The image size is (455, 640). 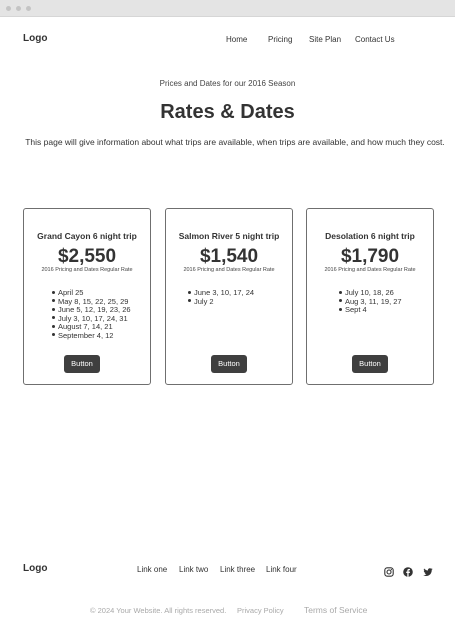 I want to click on card-price: $1,790, so click(x=370, y=256).